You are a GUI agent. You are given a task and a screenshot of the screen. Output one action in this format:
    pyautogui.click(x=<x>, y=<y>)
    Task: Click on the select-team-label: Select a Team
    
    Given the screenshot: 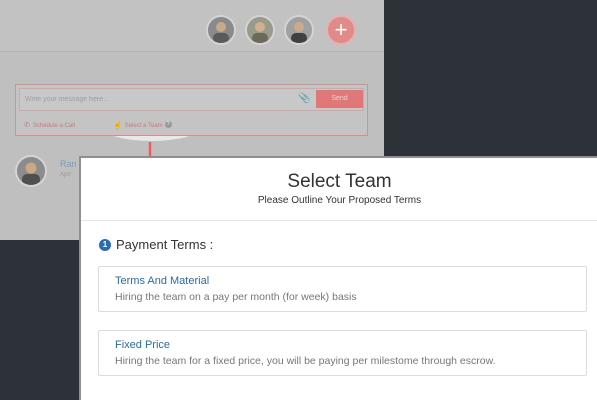 What is the action you would take?
    pyautogui.click(x=143, y=126)
    